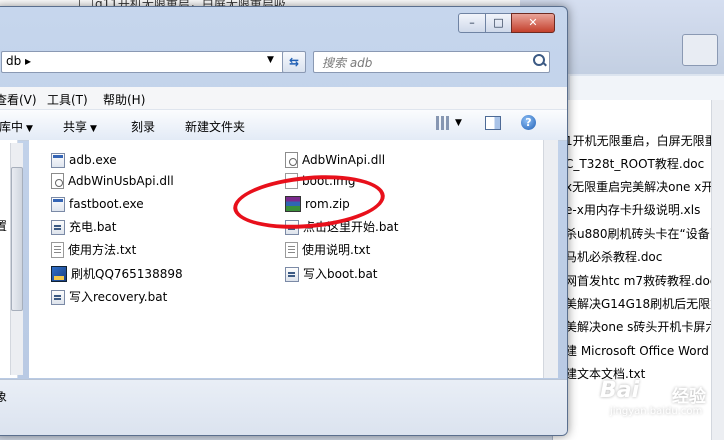  Describe the element at coordinates (643, 234) in the screenshot. I see `list-item: 杀u880刷机砖头卡在“设备已` at that location.